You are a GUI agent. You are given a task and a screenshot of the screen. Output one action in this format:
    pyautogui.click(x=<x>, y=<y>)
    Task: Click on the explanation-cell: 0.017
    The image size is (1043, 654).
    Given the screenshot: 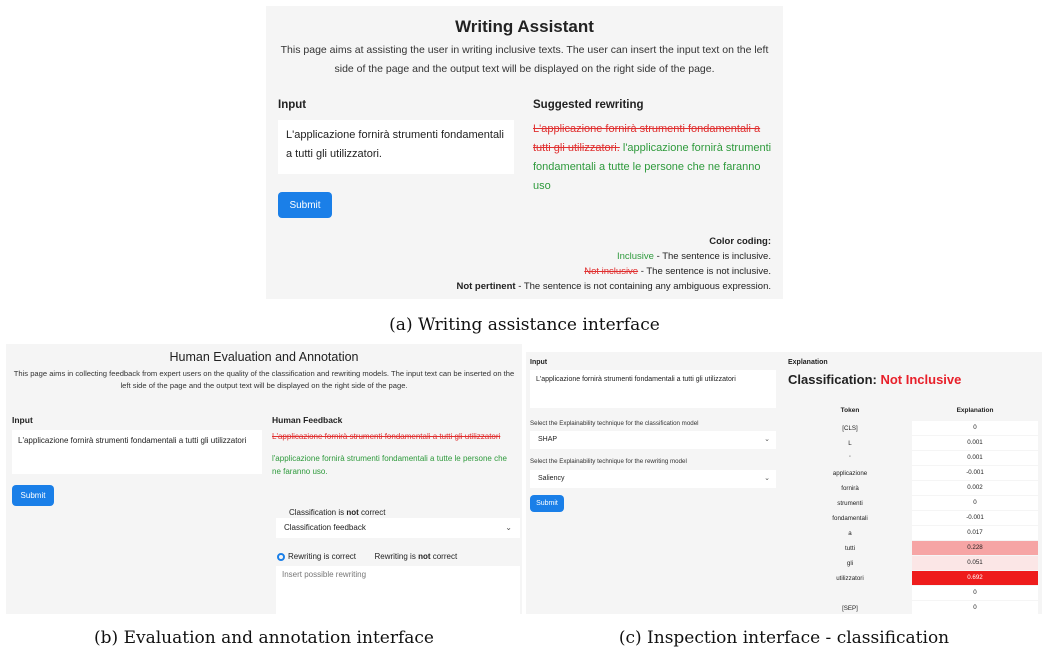 What is the action you would take?
    pyautogui.click(x=975, y=533)
    